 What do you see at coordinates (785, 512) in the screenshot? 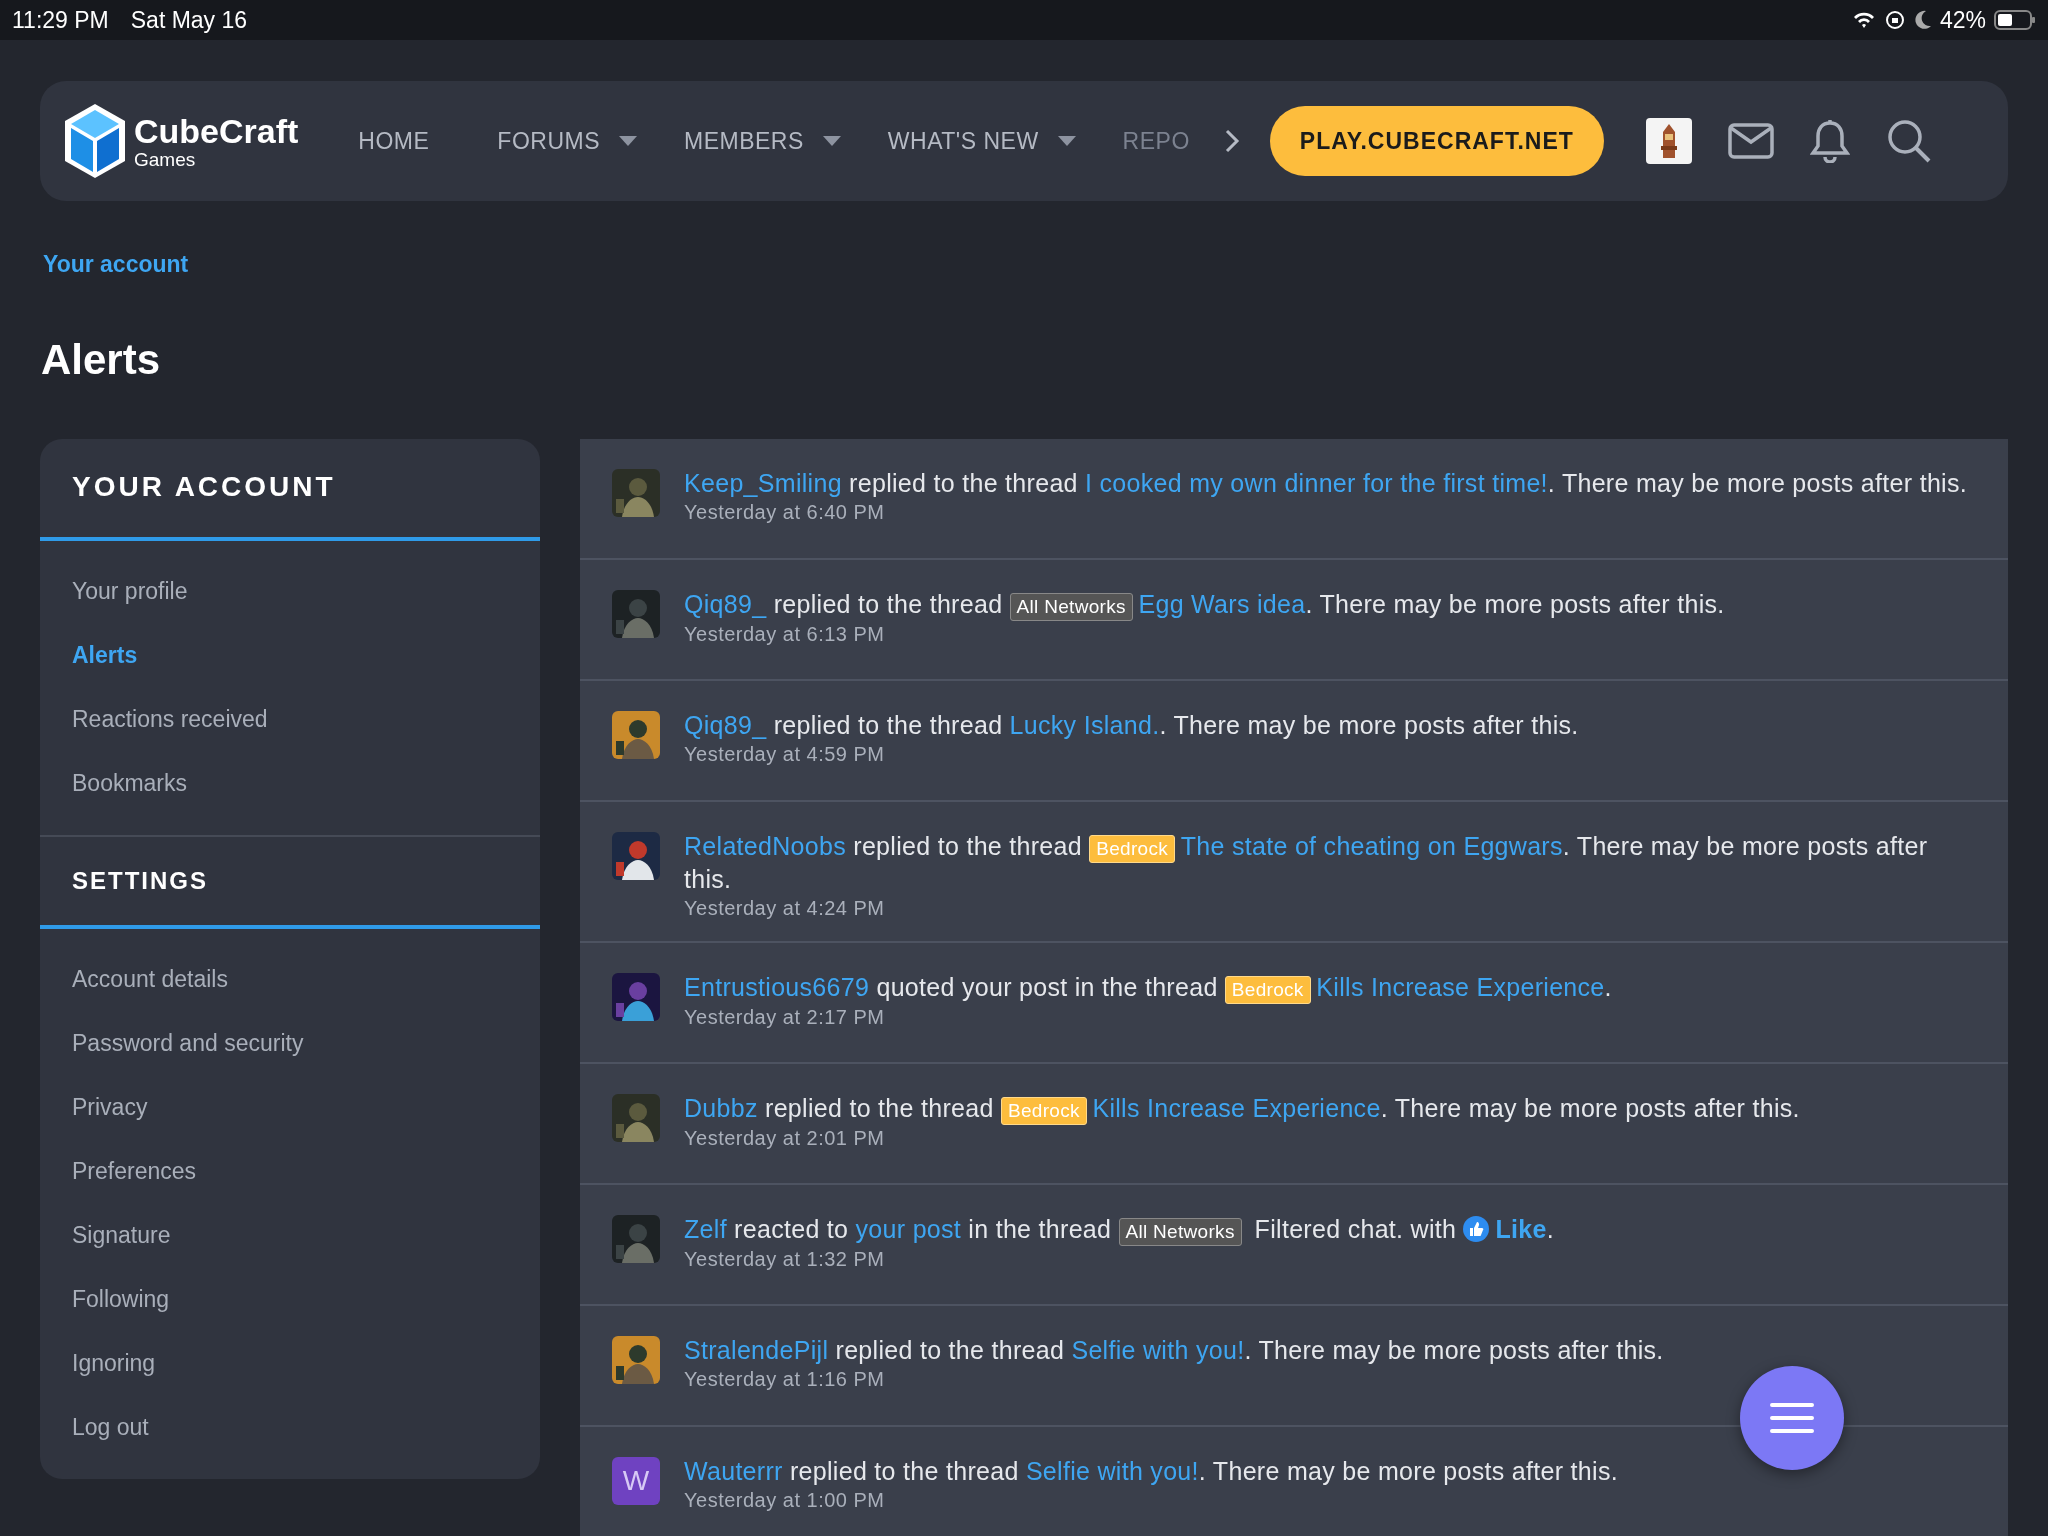
I see `alert-time: Yesterday at 6:40 PM` at bounding box center [785, 512].